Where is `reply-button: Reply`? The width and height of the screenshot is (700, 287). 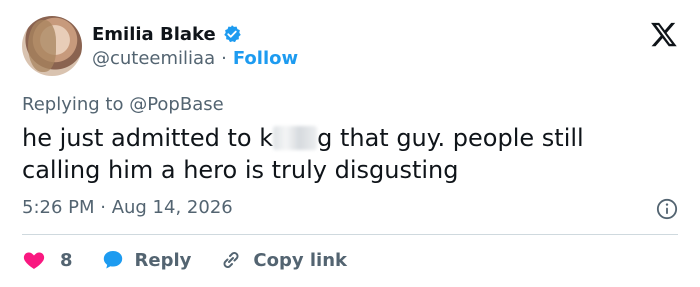 reply-button: Reply is located at coordinates (146, 260).